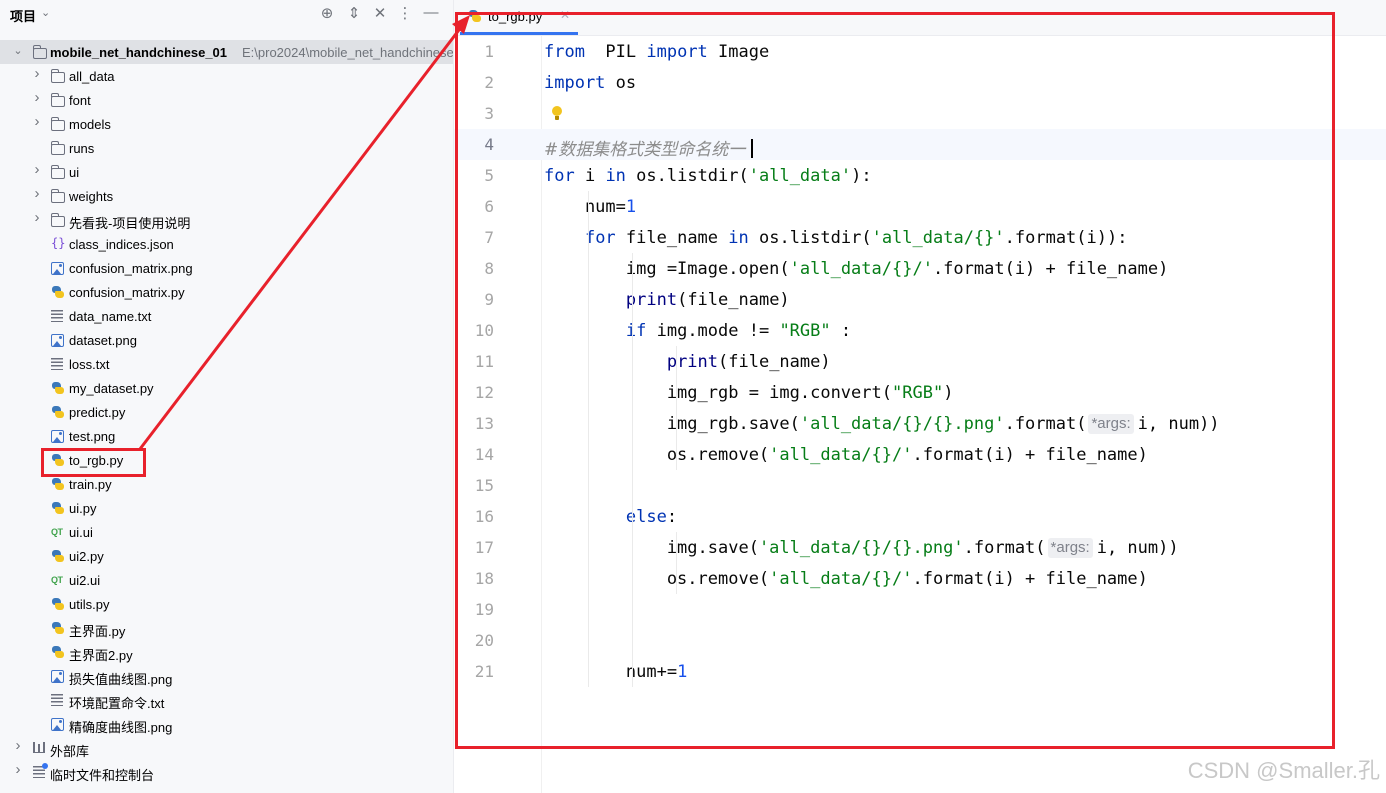 This screenshot has height=793, width=1386. What do you see at coordinates (121, 244) in the screenshot?
I see `tree-item-label: class_indices.json` at bounding box center [121, 244].